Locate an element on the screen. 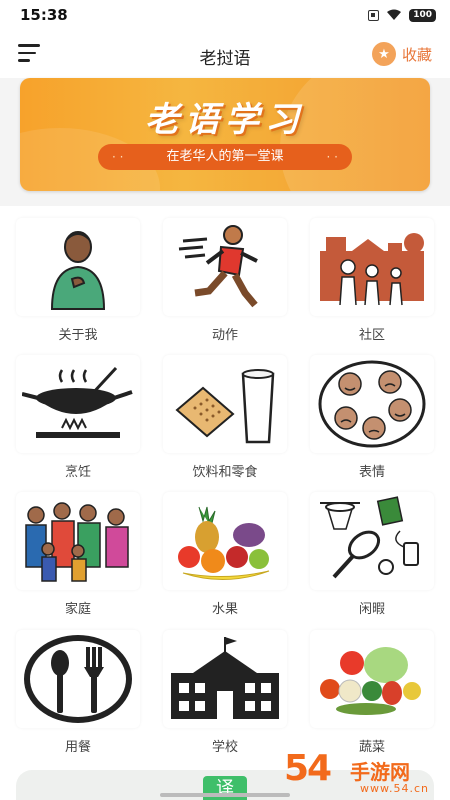 This screenshot has height=800, width=450. category-leisure: 闲暇 is located at coordinates (372, 550).